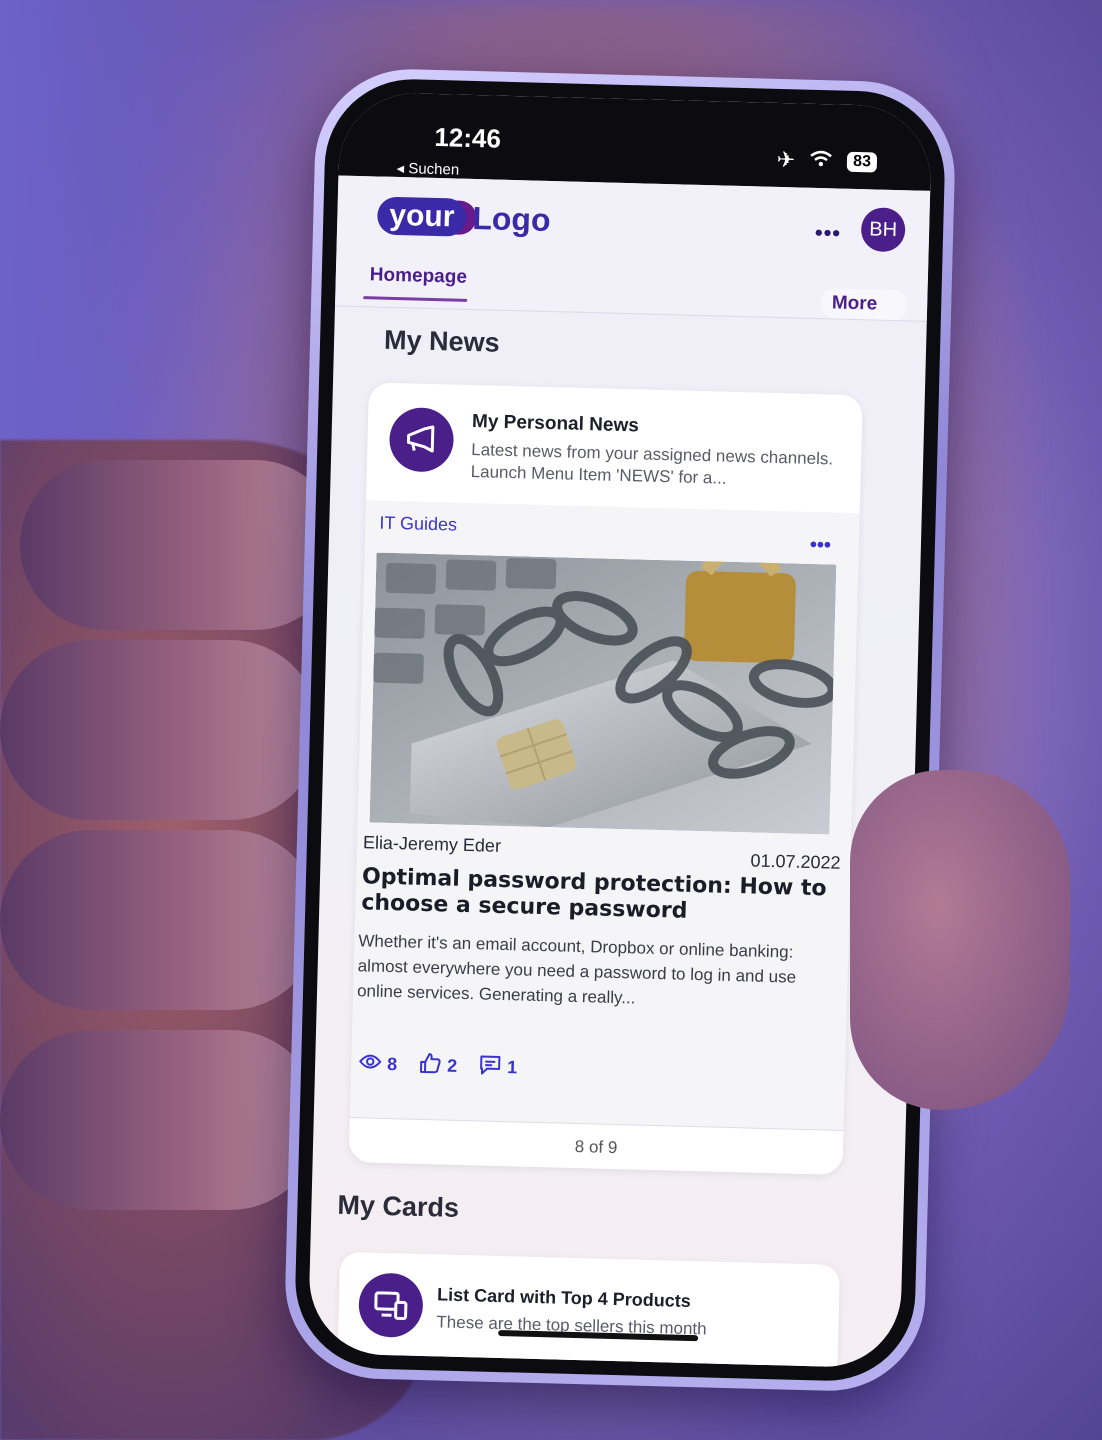  What do you see at coordinates (862, 162) in the screenshot?
I see `battery-indicator: 83` at bounding box center [862, 162].